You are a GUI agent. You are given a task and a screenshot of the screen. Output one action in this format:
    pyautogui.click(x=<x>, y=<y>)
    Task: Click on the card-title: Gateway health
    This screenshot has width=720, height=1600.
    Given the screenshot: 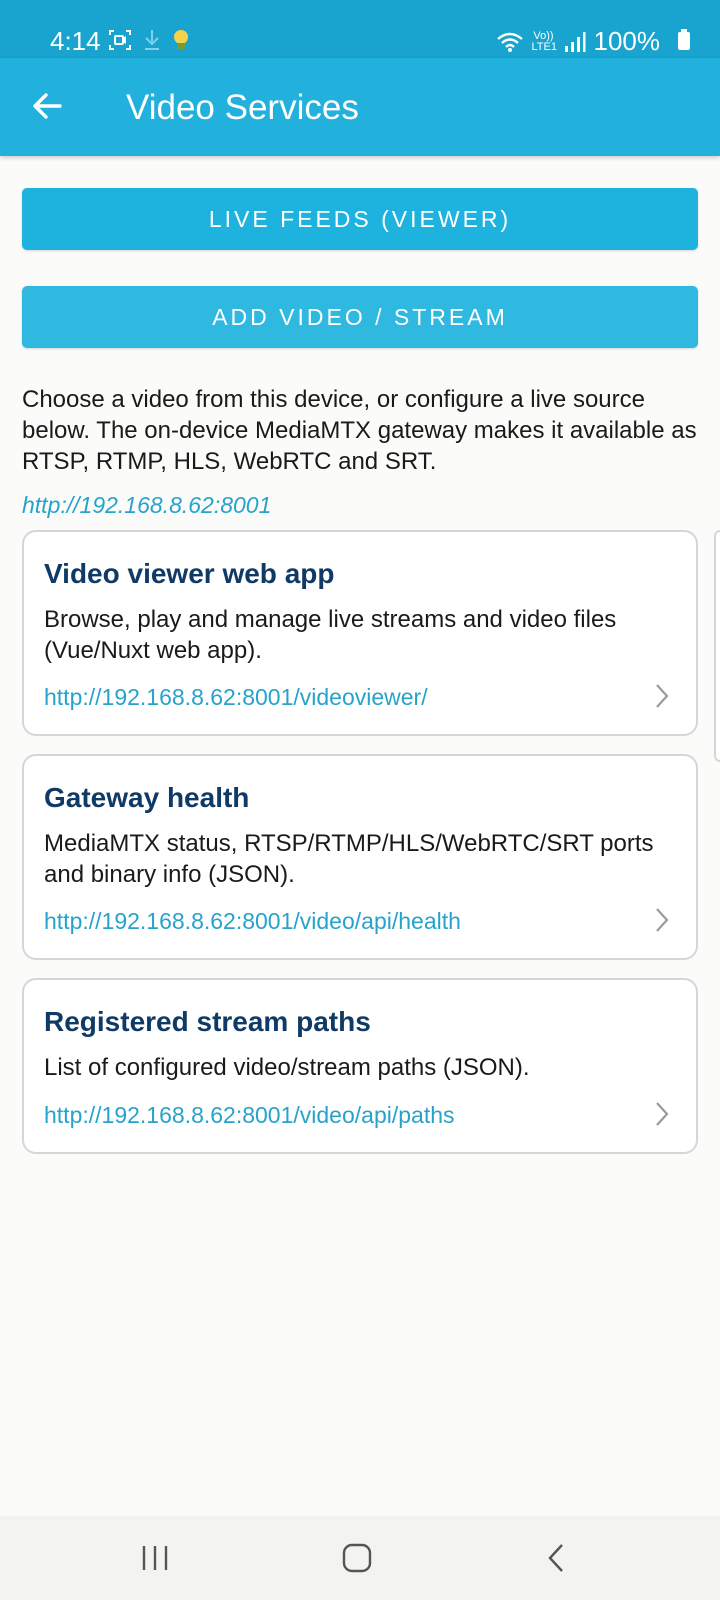 What is the action you would take?
    pyautogui.click(x=147, y=797)
    